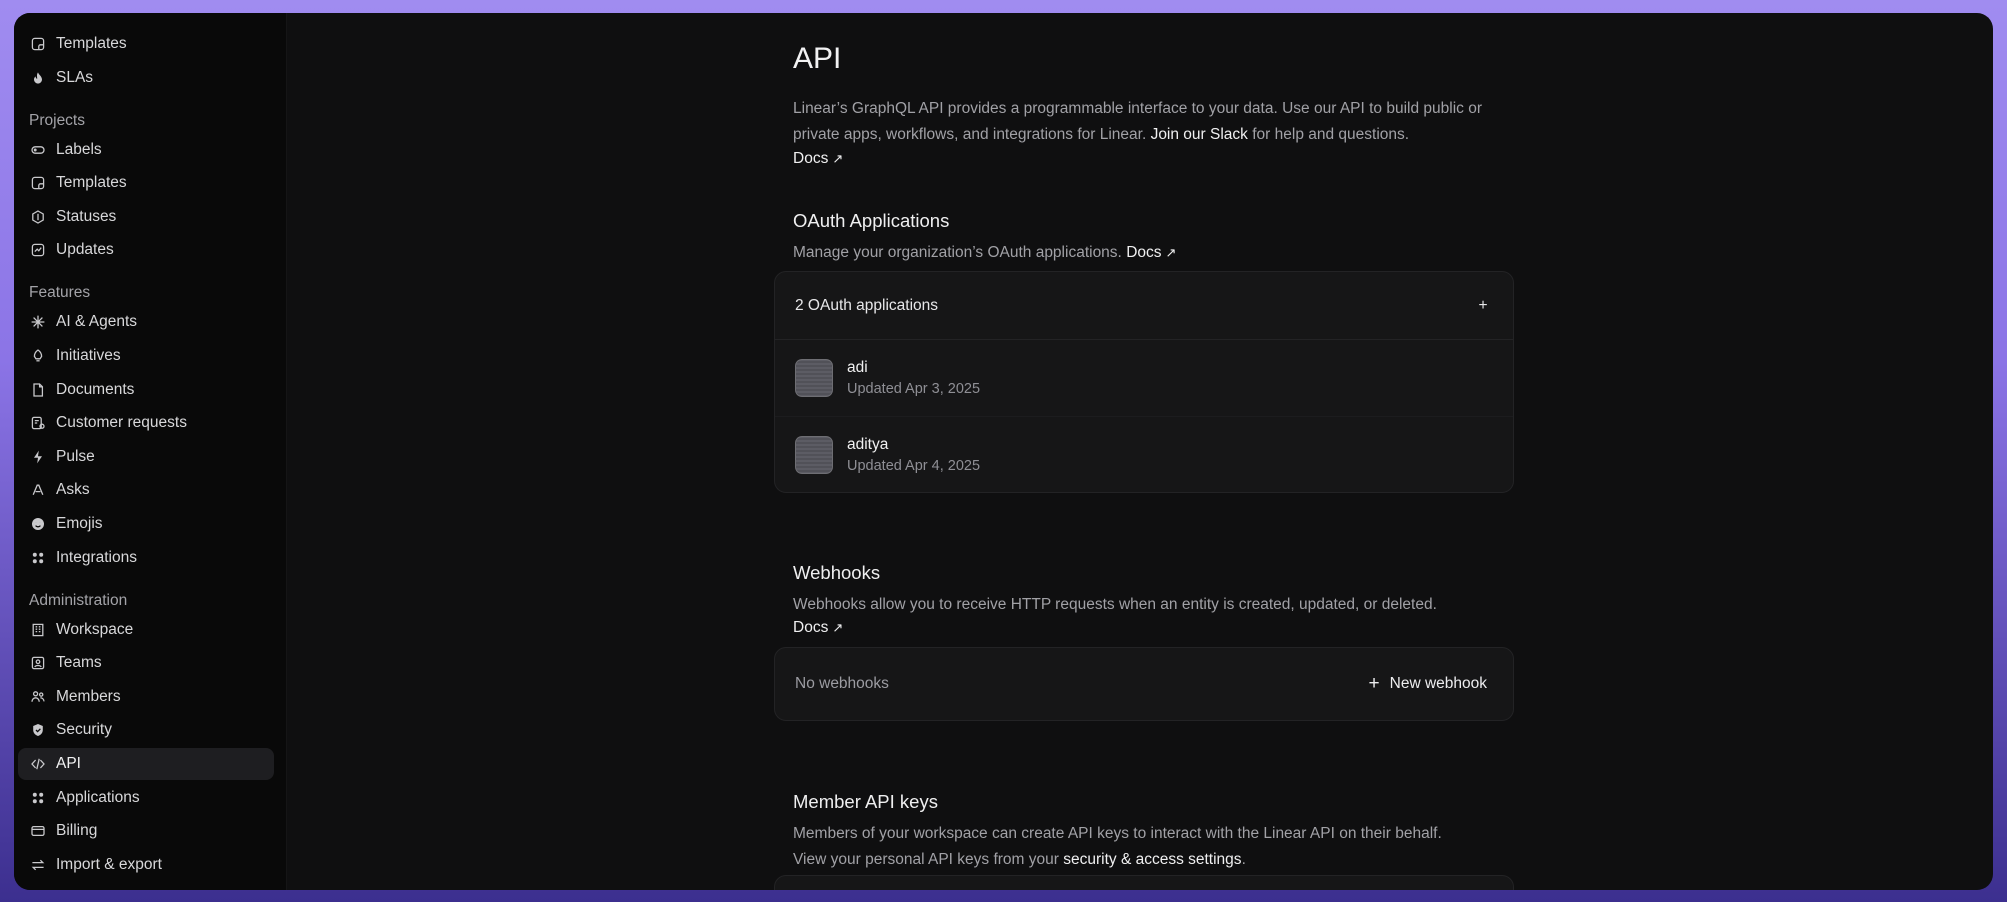 This screenshot has height=902, width=2007. Describe the element at coordinates (79, 663) in the screenshot. I see `sidebar-item-label: Teams` at that location.